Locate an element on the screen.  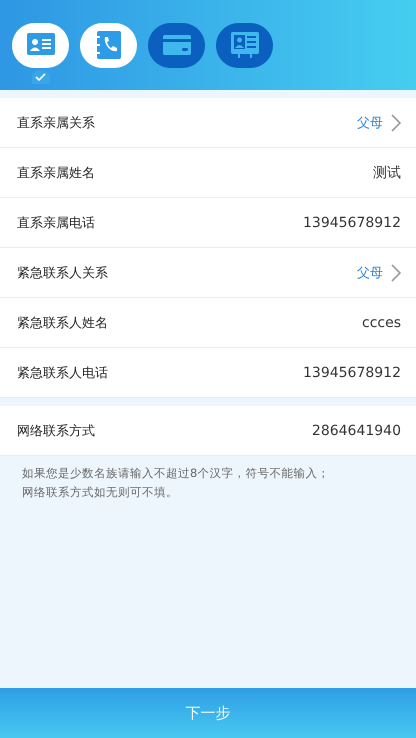
field-label: 直系亲属关系 is located at coordinates (56, 123).